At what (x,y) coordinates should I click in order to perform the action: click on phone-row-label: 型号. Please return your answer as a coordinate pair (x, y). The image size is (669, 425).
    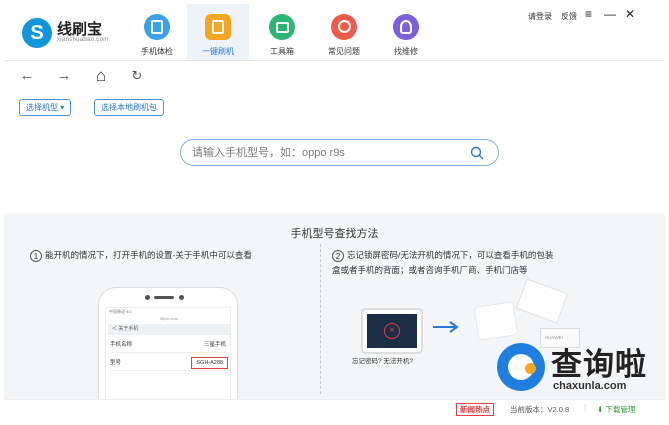
    Looking at the image, I should click on (116, 363).